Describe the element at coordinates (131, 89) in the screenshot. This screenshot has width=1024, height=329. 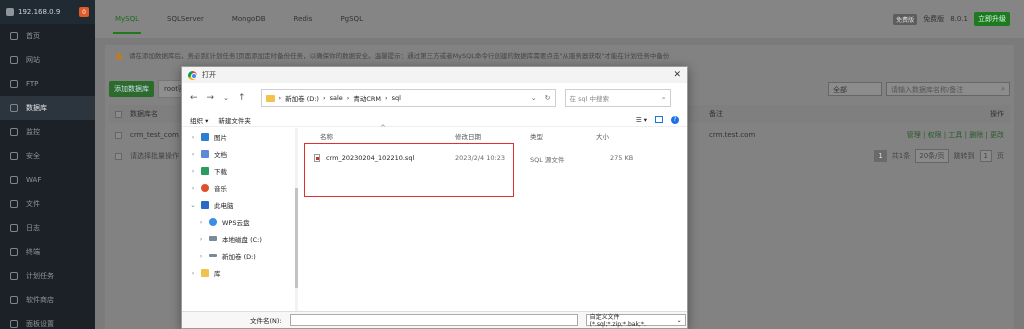
I see `add-database-button: 添加数据库` at that location.